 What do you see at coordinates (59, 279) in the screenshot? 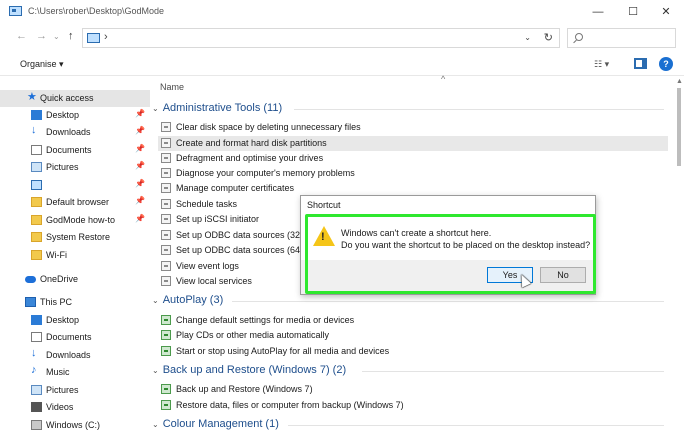
I see `sidebar-item-label: OneDrive` at bounding box center [59, 279].